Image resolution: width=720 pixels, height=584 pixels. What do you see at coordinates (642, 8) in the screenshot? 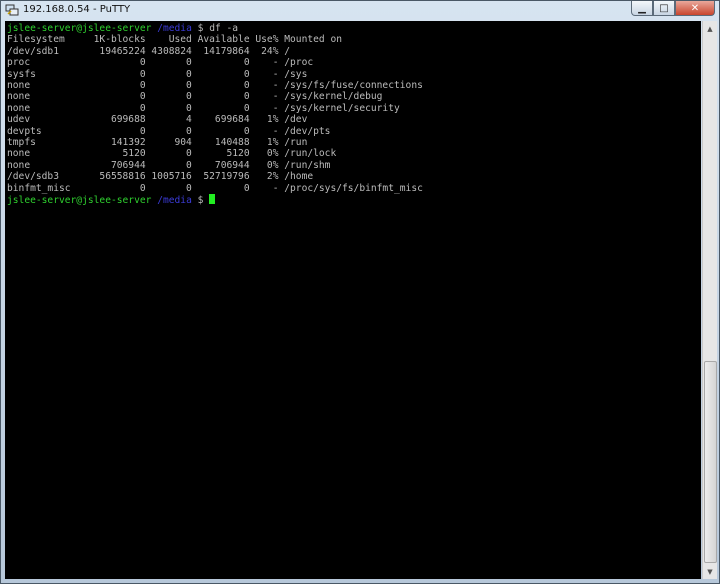
I see `minimize-button: ▁` at bounding box center [642, 8].